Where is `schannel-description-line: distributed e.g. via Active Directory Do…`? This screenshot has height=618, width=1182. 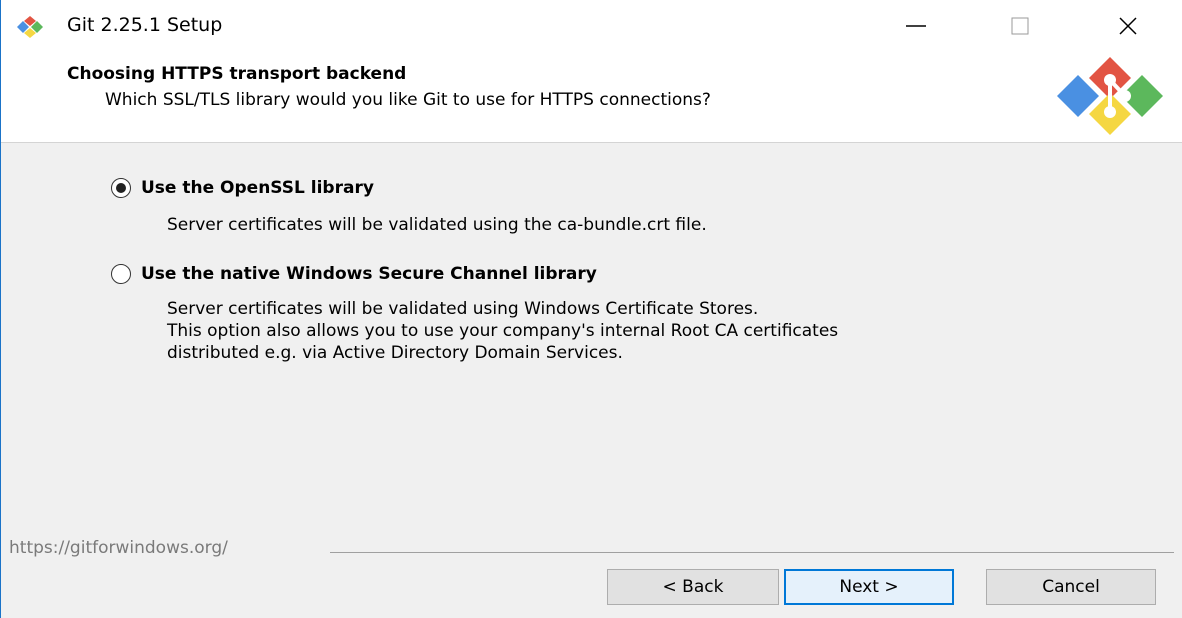
schannel-description-line: distributed e.g. via Active Directory Do… is located at coordinates (395, 353).